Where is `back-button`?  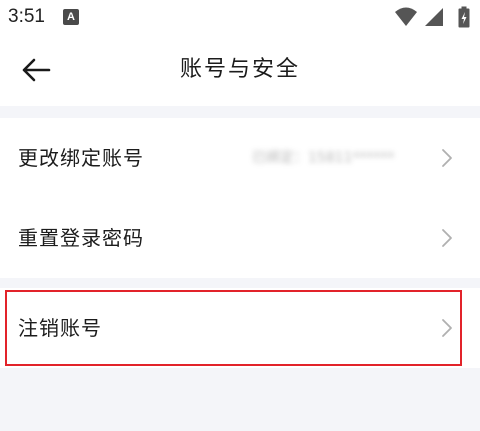 back-button is located at coordinates (36, 70).